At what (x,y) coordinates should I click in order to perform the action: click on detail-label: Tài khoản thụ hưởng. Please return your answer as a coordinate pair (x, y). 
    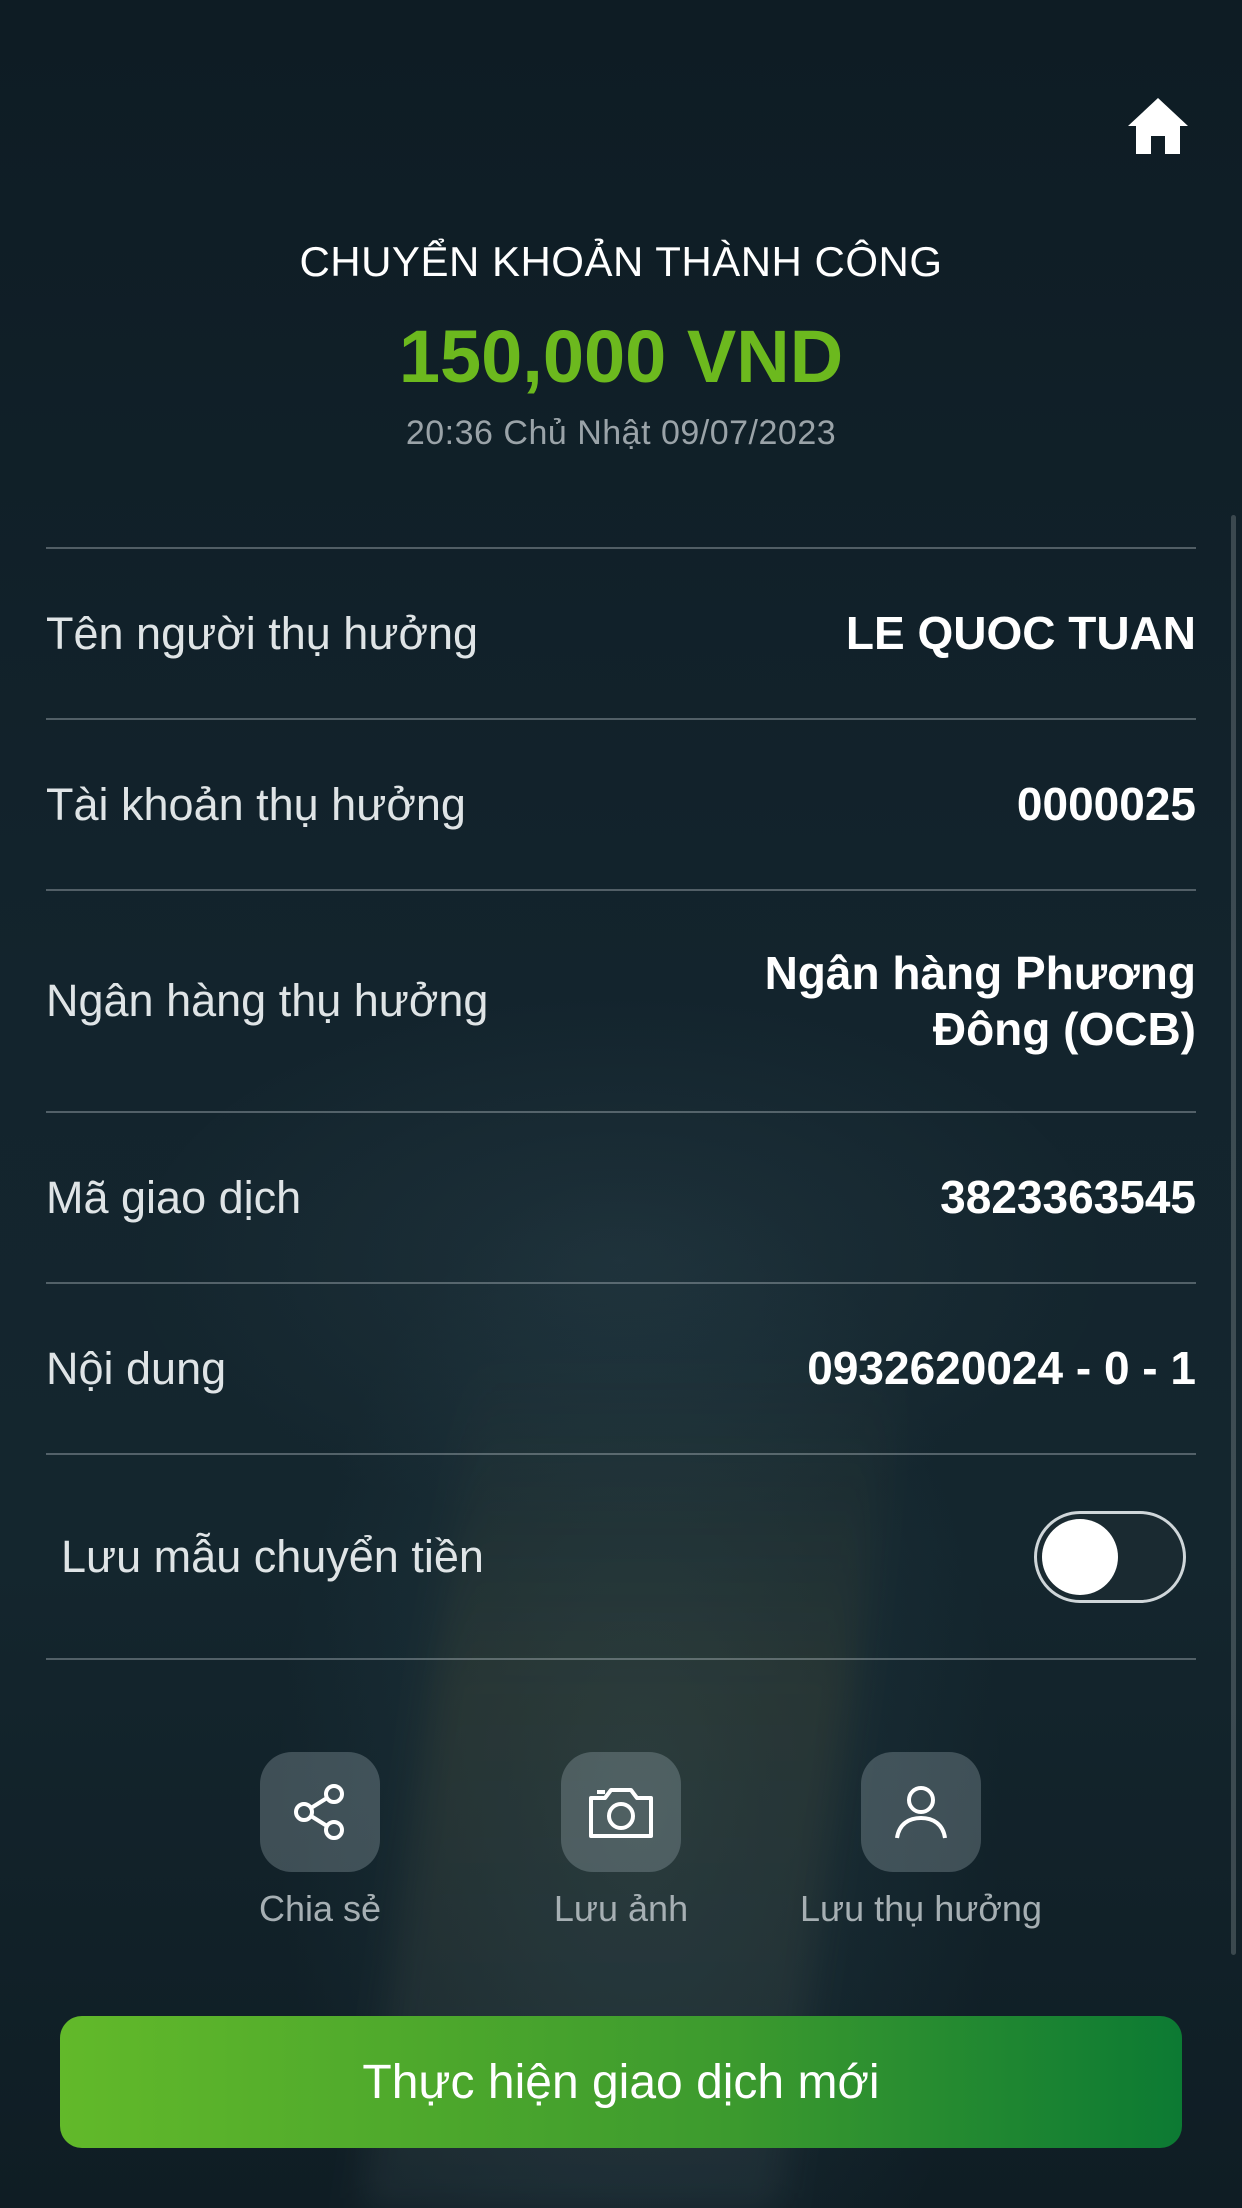
    Looking at the image, I should click on (256, 804).